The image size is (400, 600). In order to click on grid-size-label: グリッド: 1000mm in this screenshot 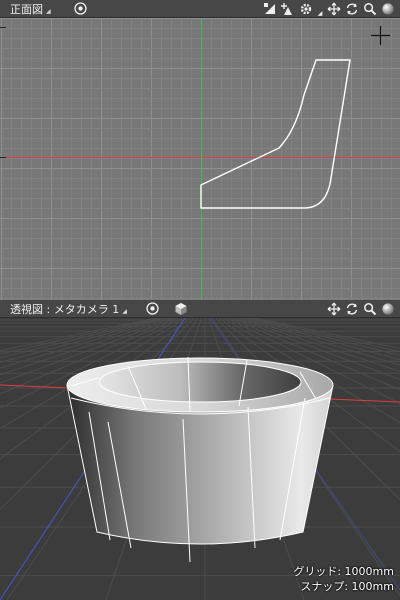, I will do `click(343, 571)`.